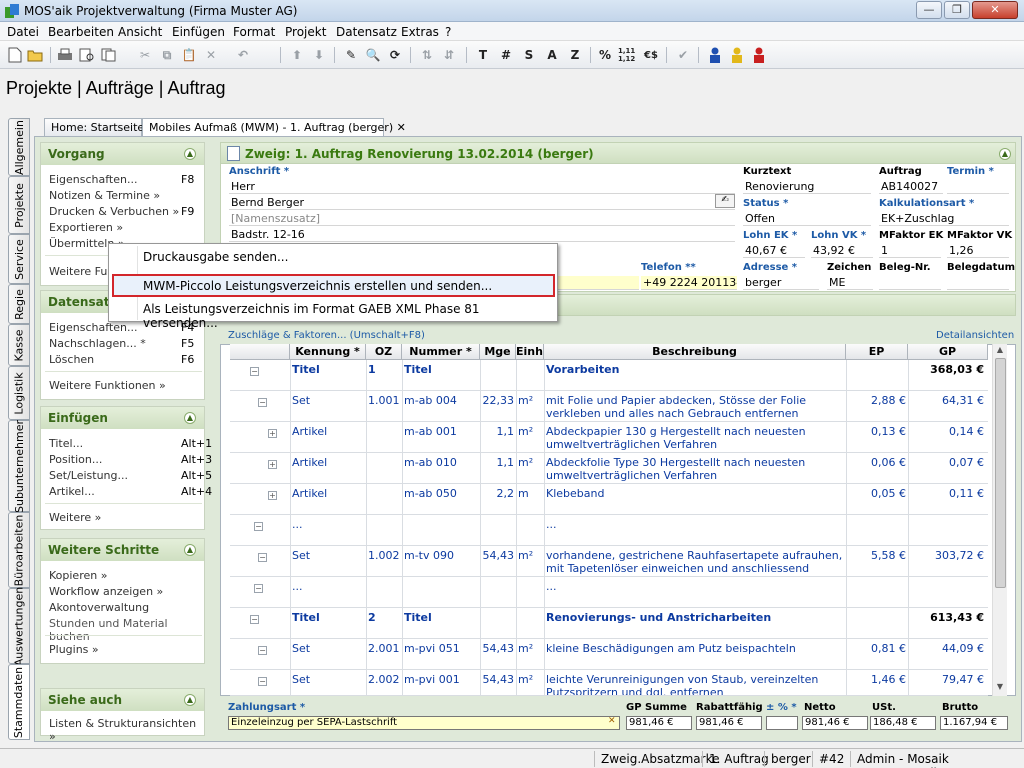 The image size is (1024, 768). What do you see at coordinates (903, 723) in the screenshot?
I see `ust-field: 186,48 €` at bounding box center [903, 723].